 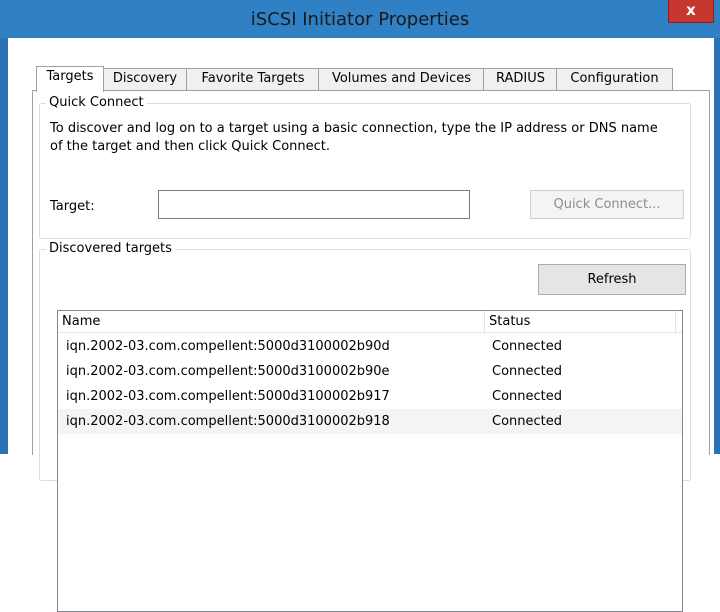 I want to click on tab-radius: RADIUS, so click(x=520, y=79).